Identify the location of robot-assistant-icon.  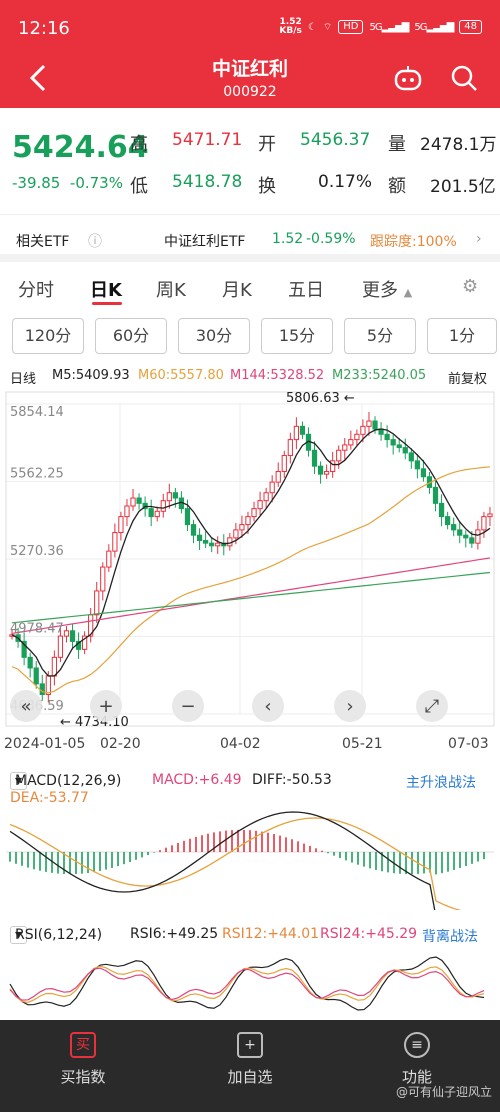
(408, 78).